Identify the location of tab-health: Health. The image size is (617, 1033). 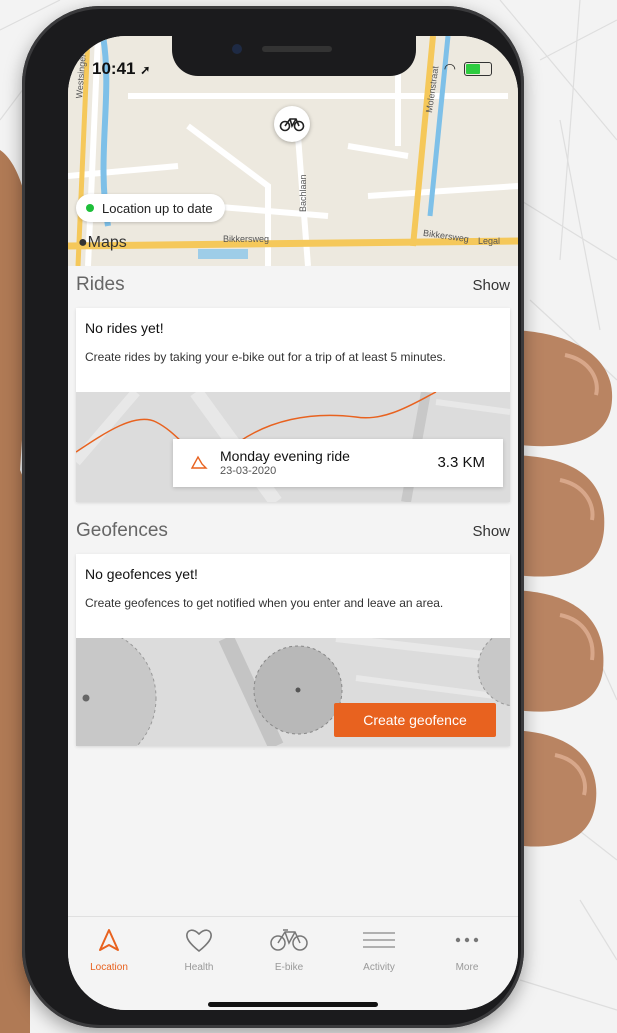
(199, 950).